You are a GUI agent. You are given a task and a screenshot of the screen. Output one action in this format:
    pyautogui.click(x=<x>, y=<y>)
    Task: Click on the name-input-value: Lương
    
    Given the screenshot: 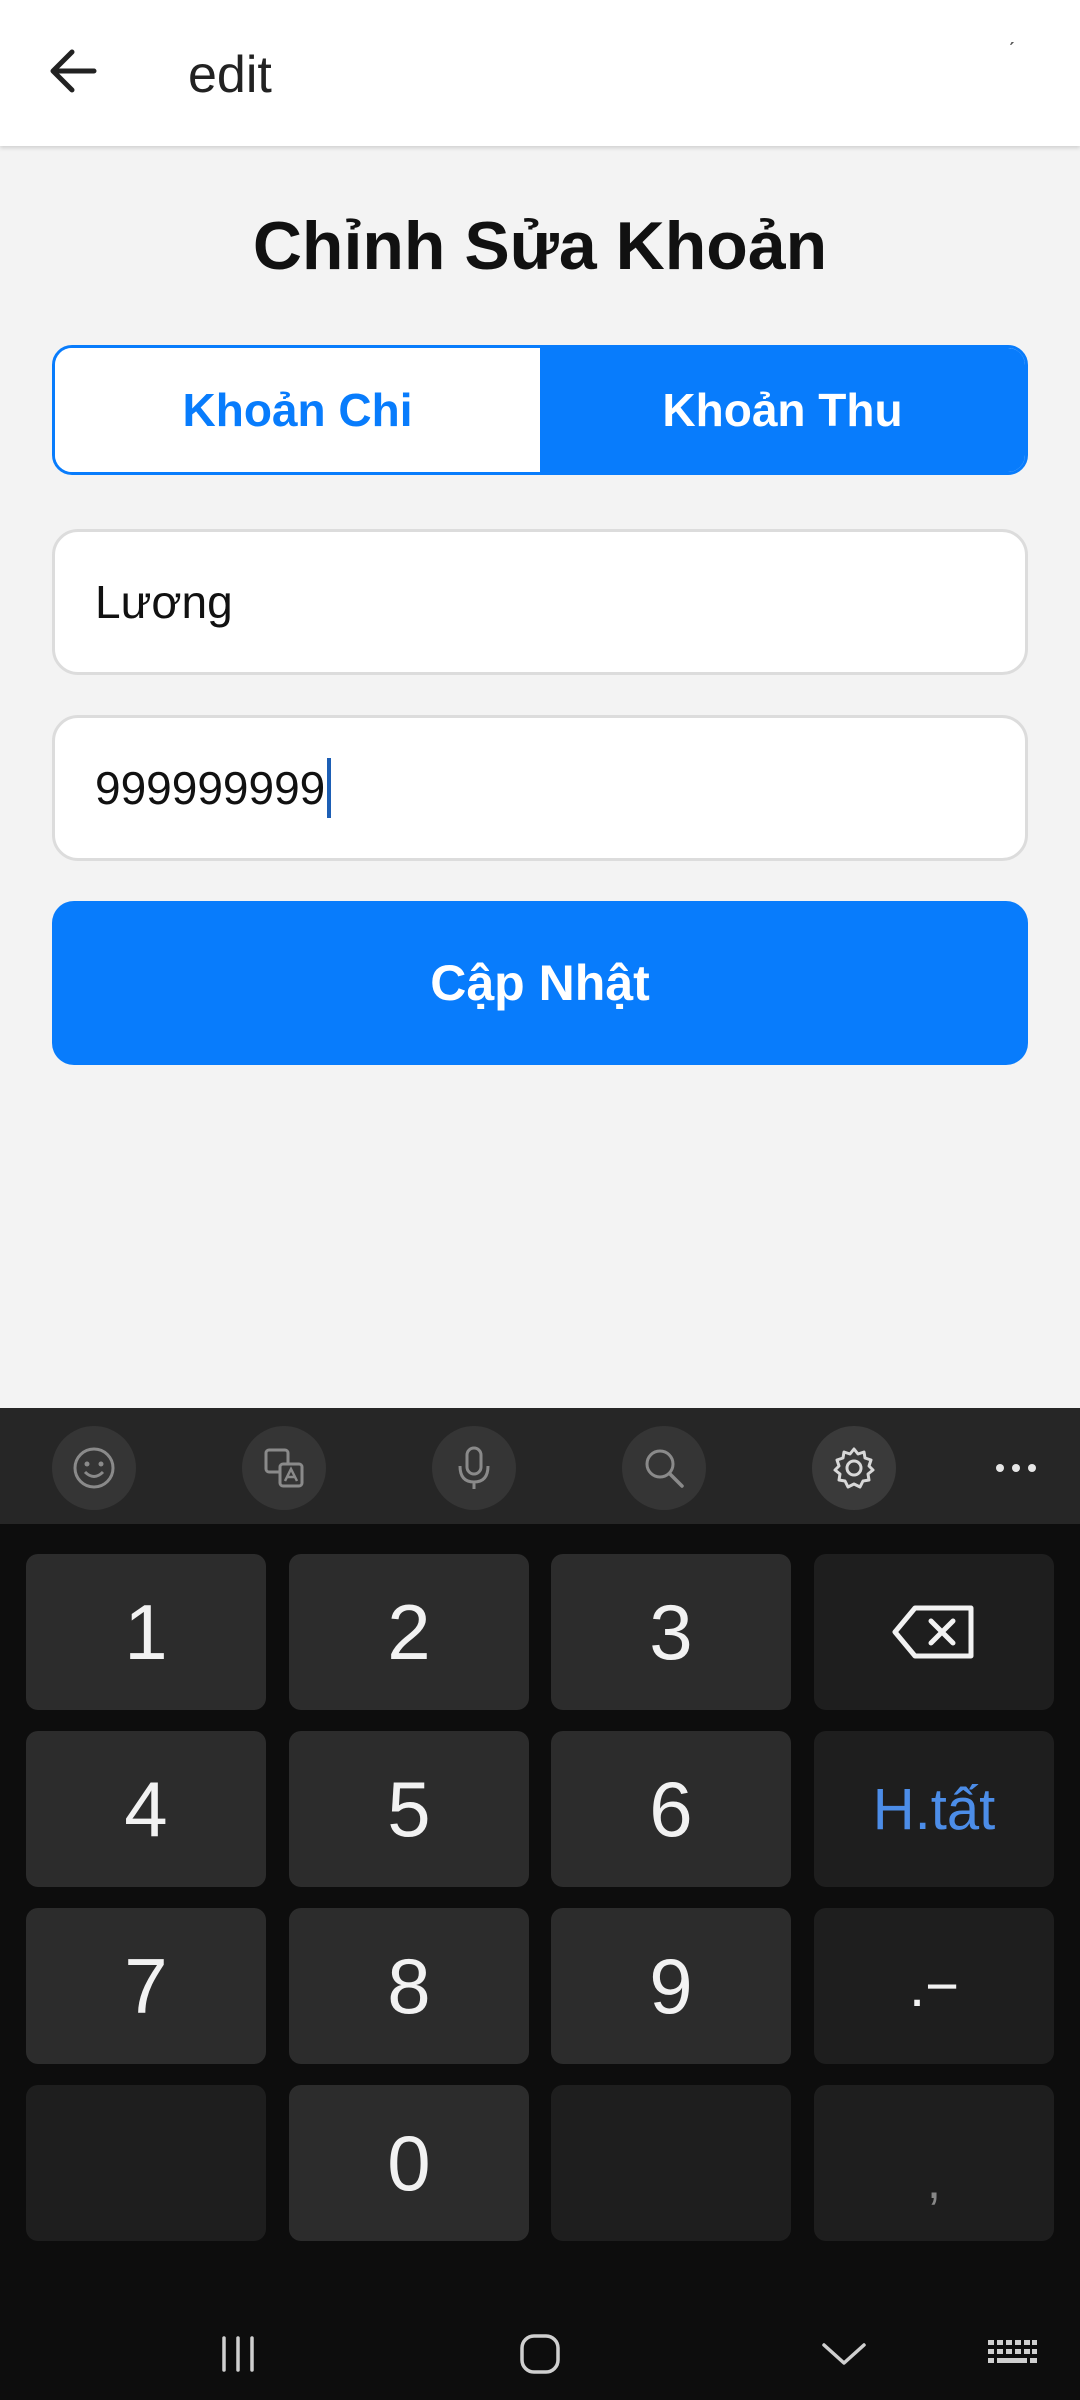 What is the action you would take?
    pyautogui.click(x=164, y=602)
    